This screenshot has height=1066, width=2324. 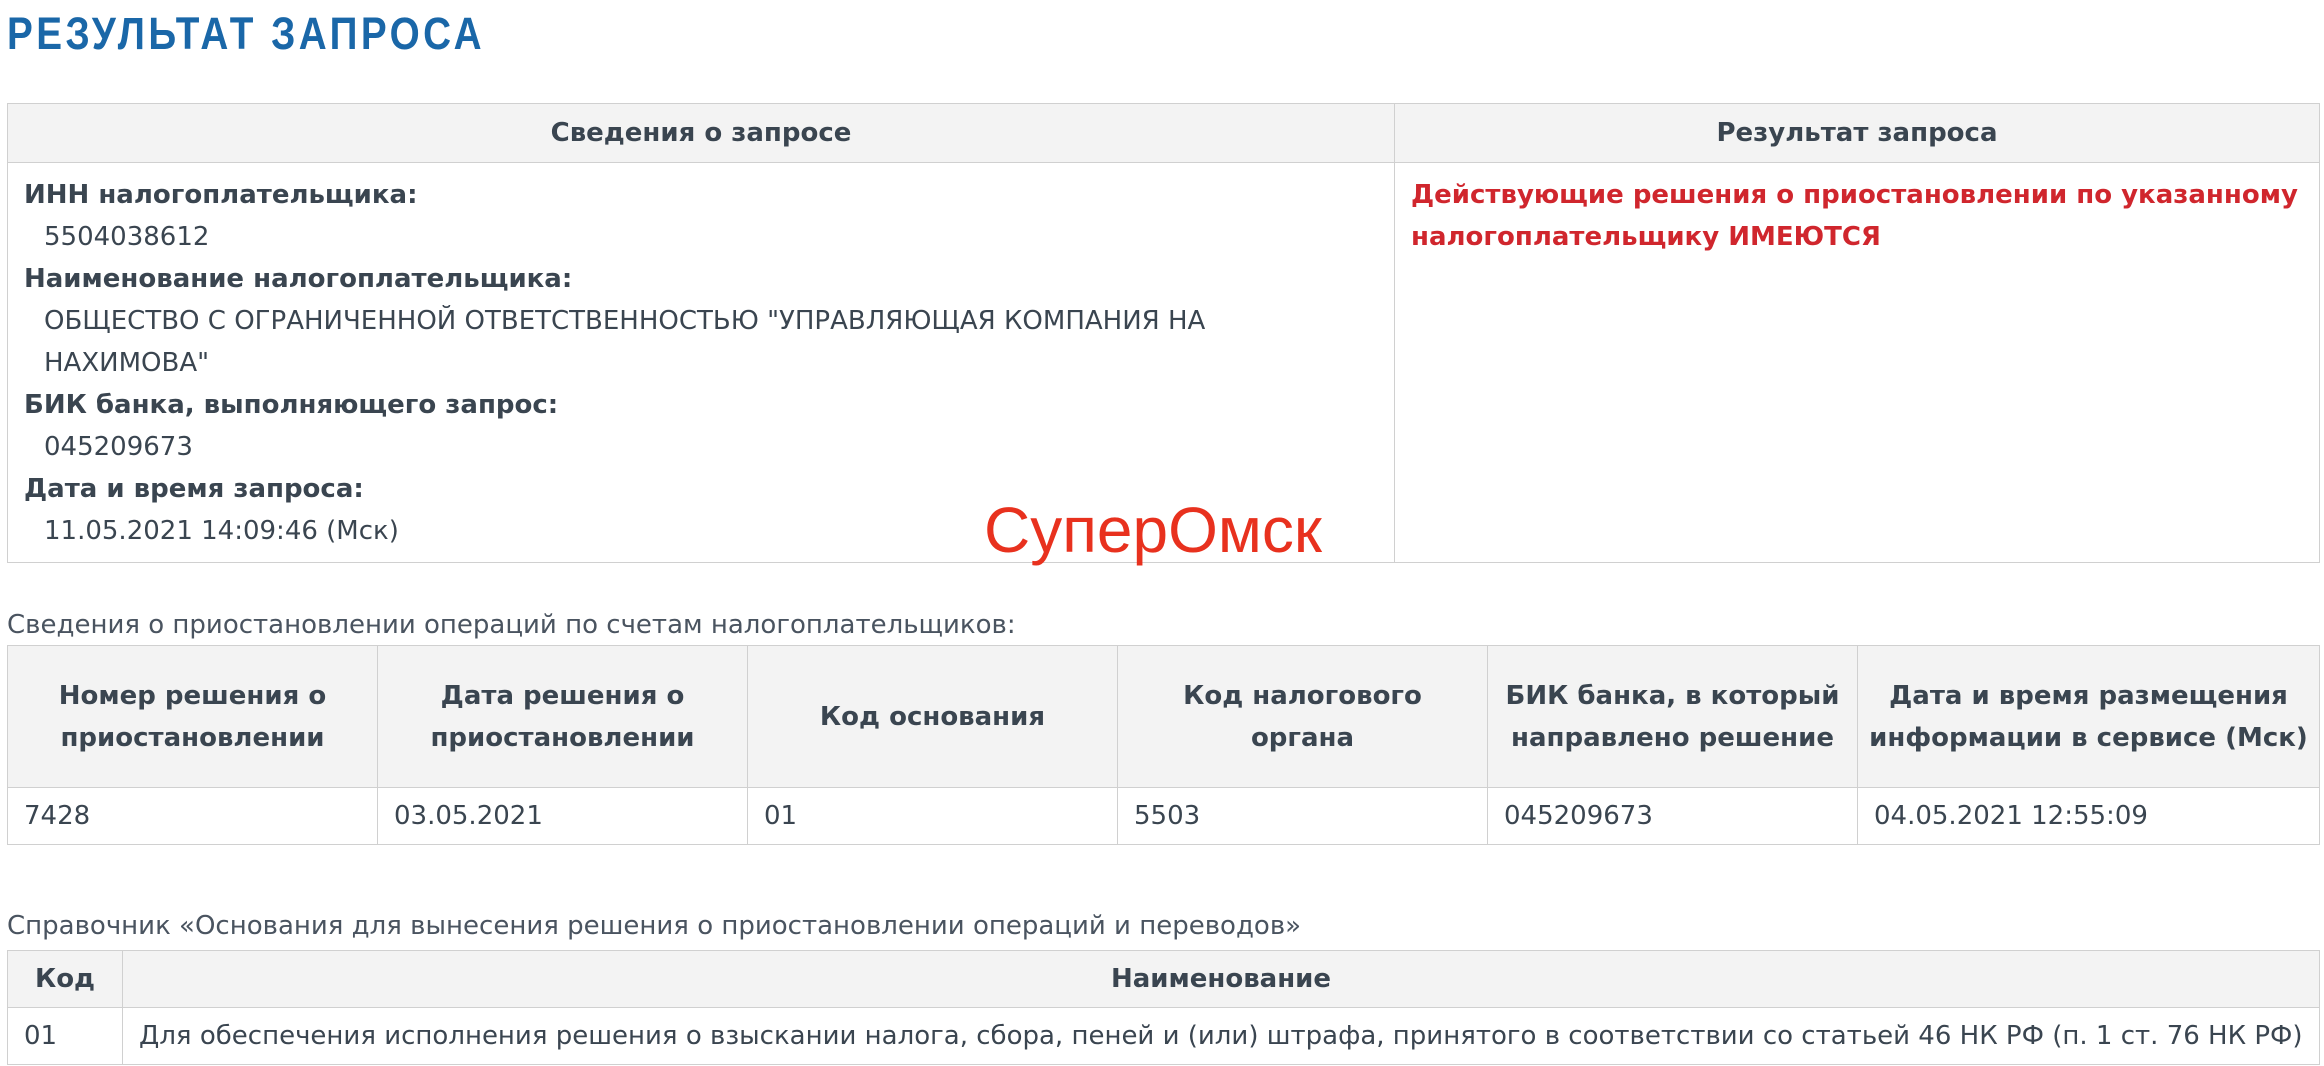 I want to click on reason-code-cell: 01, so click(x=932, y=816).